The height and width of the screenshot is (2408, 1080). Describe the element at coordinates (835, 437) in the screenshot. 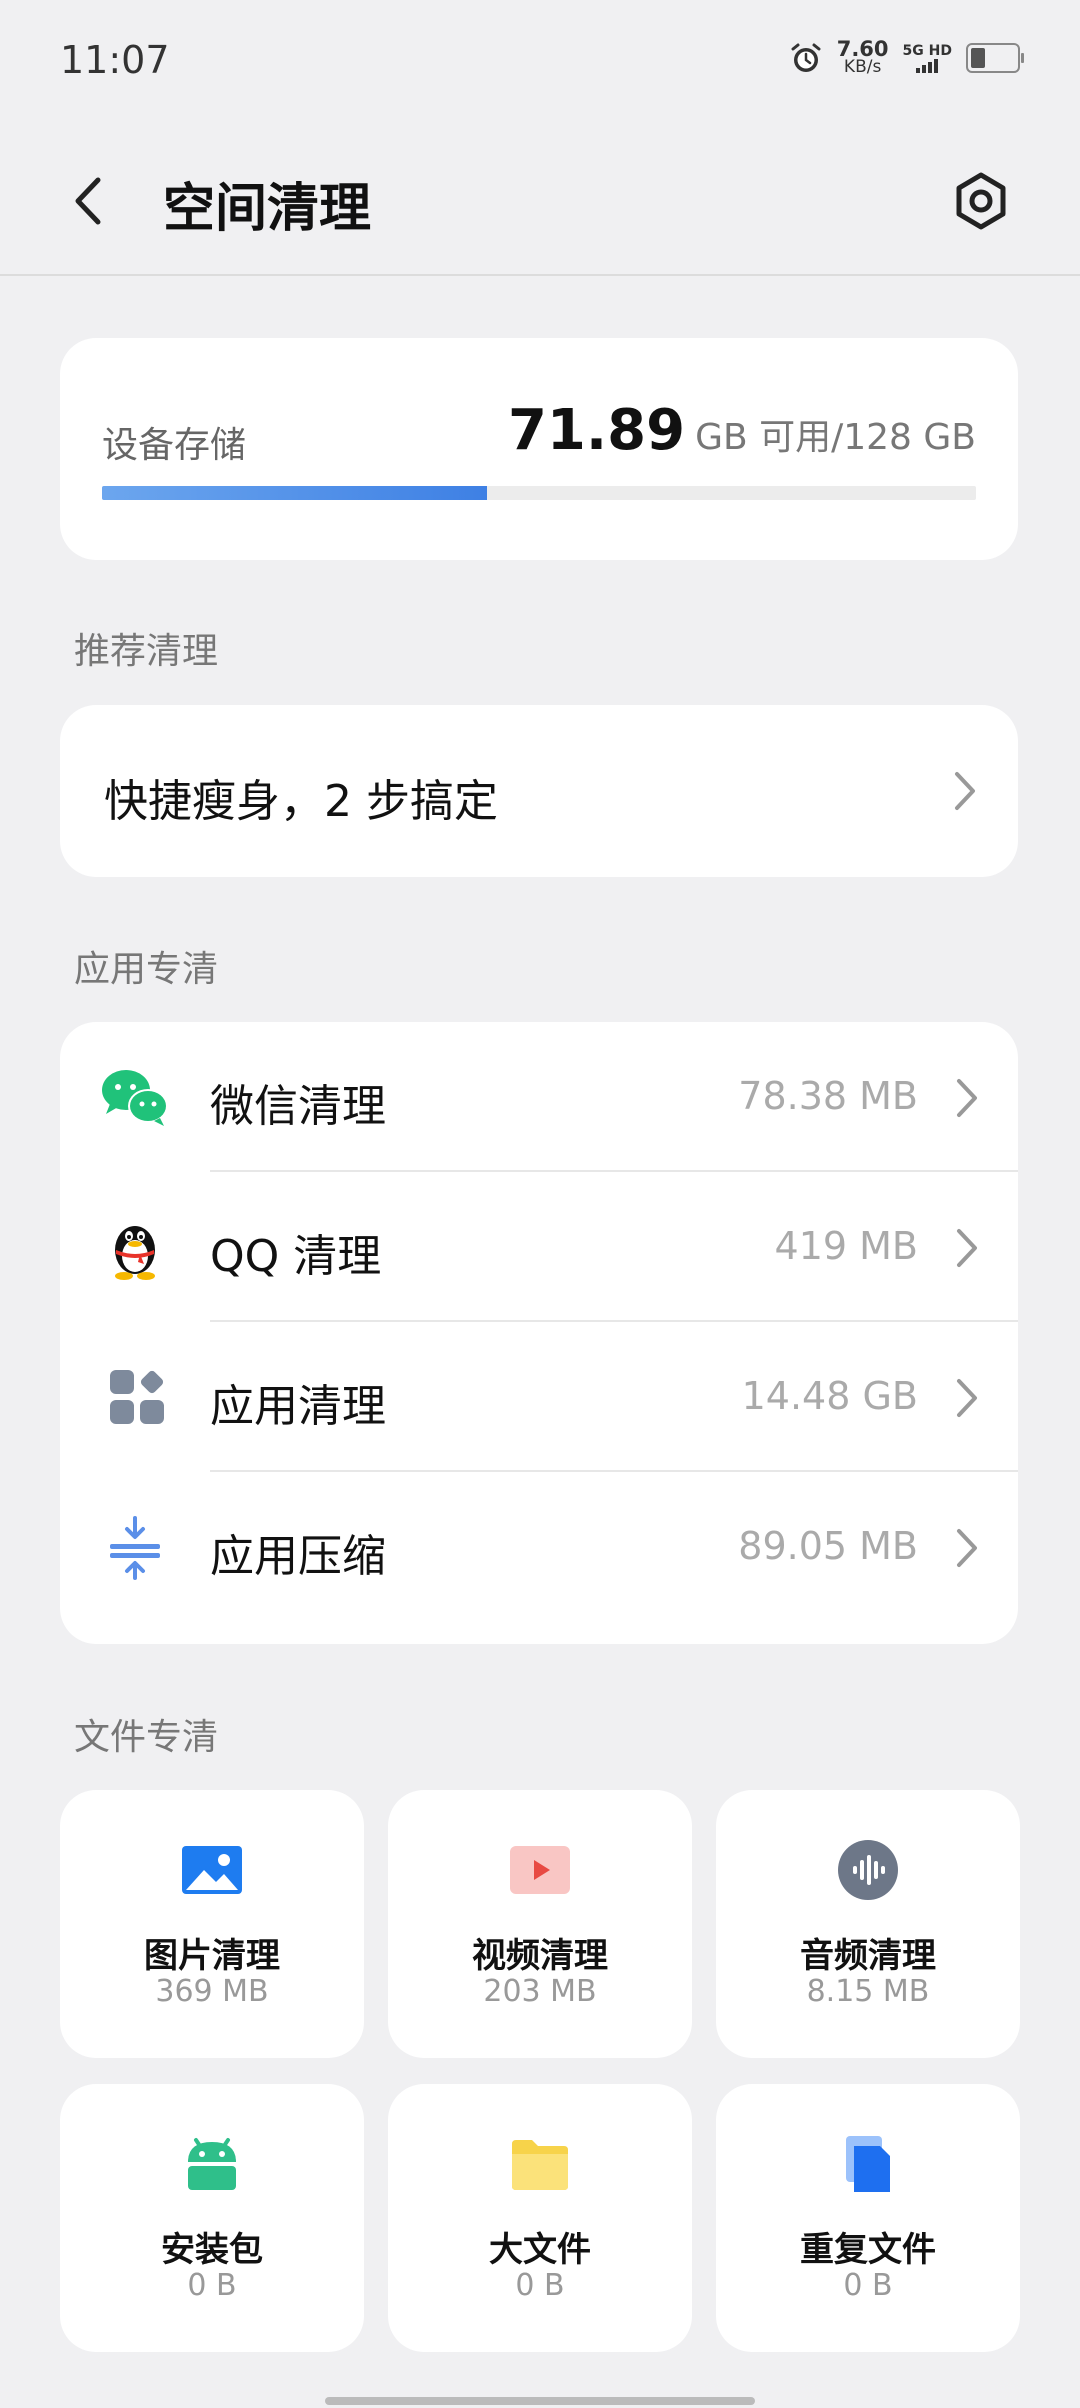

I see `storage-unit: GB 可用/128 GB` at that location.